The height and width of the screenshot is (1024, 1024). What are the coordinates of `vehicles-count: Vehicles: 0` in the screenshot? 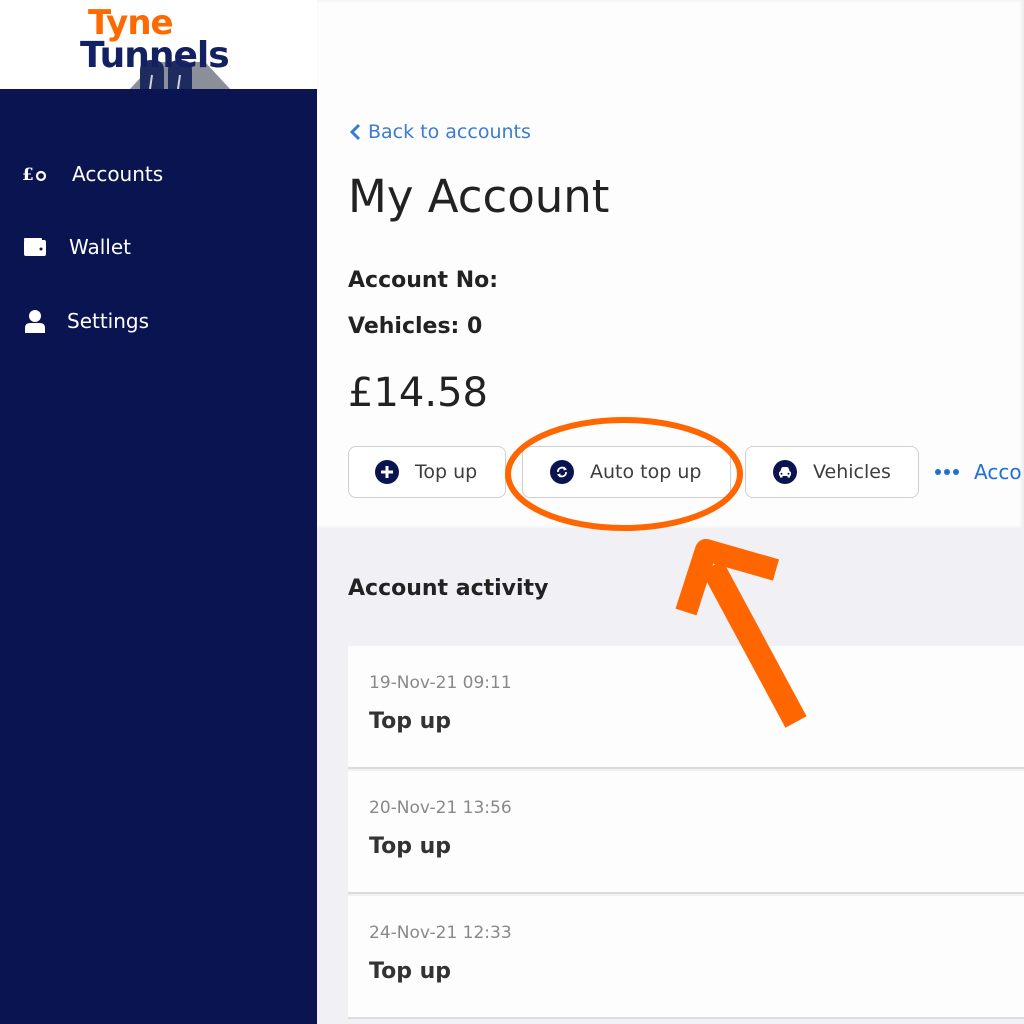 It's located at (415, 326).